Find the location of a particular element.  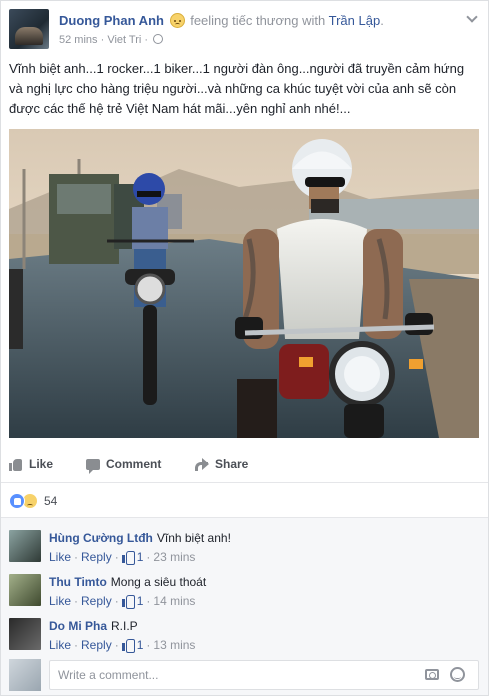

comment-body: Hùng Cường Ltđh Vĩnh biệt anh! is located at coordinates (140, 538).